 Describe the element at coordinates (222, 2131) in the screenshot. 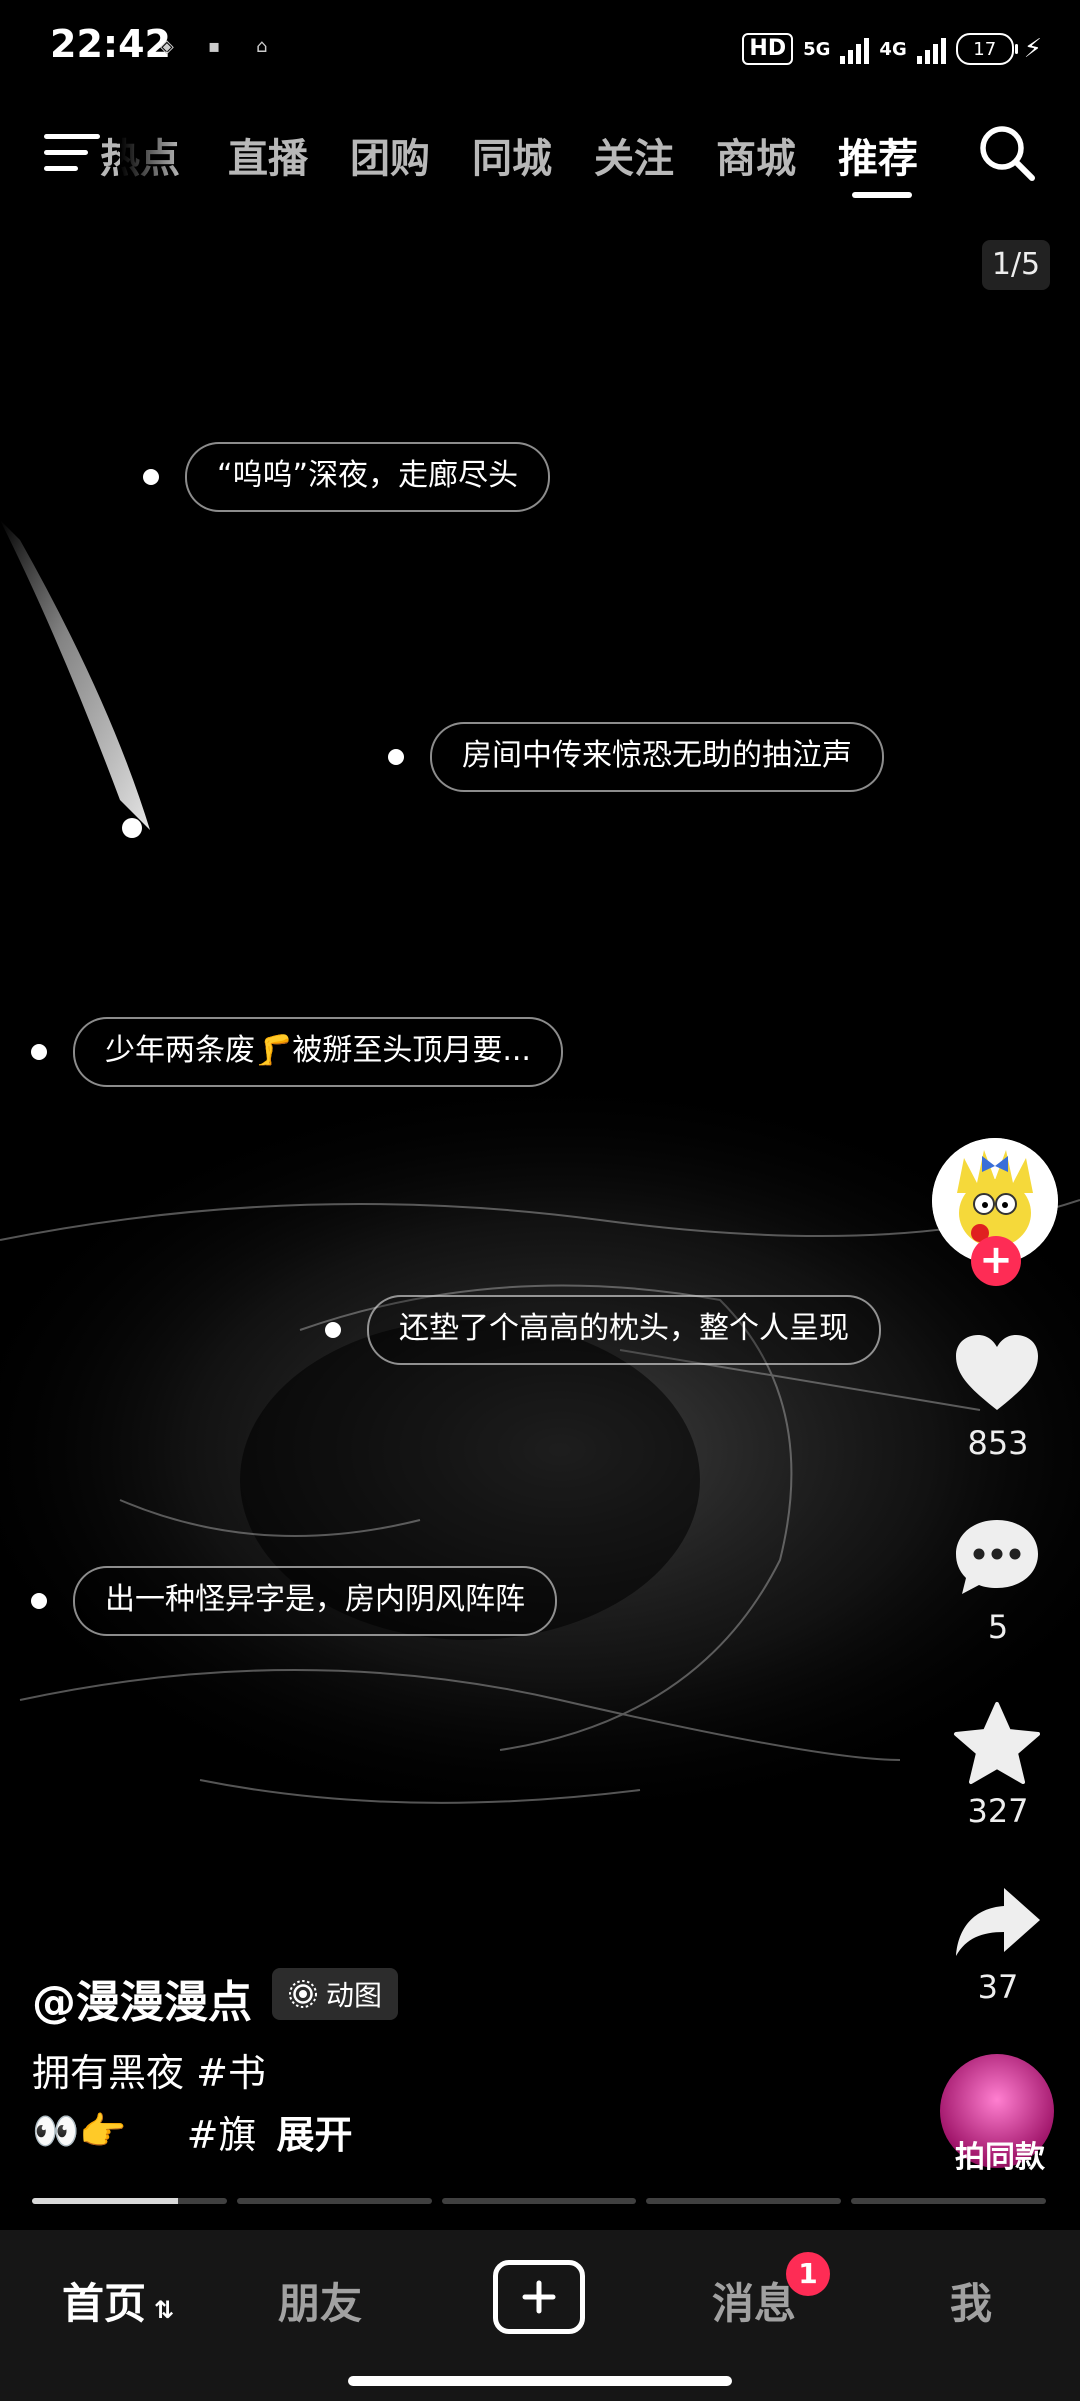

I see `hashtag: #旗` at that location.